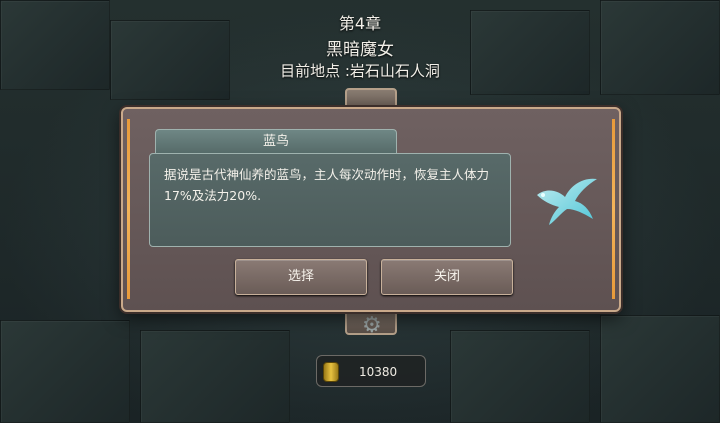 This screenshot has width=720, height=423. I want to click on close-button: 关闭, so click(447, 277).